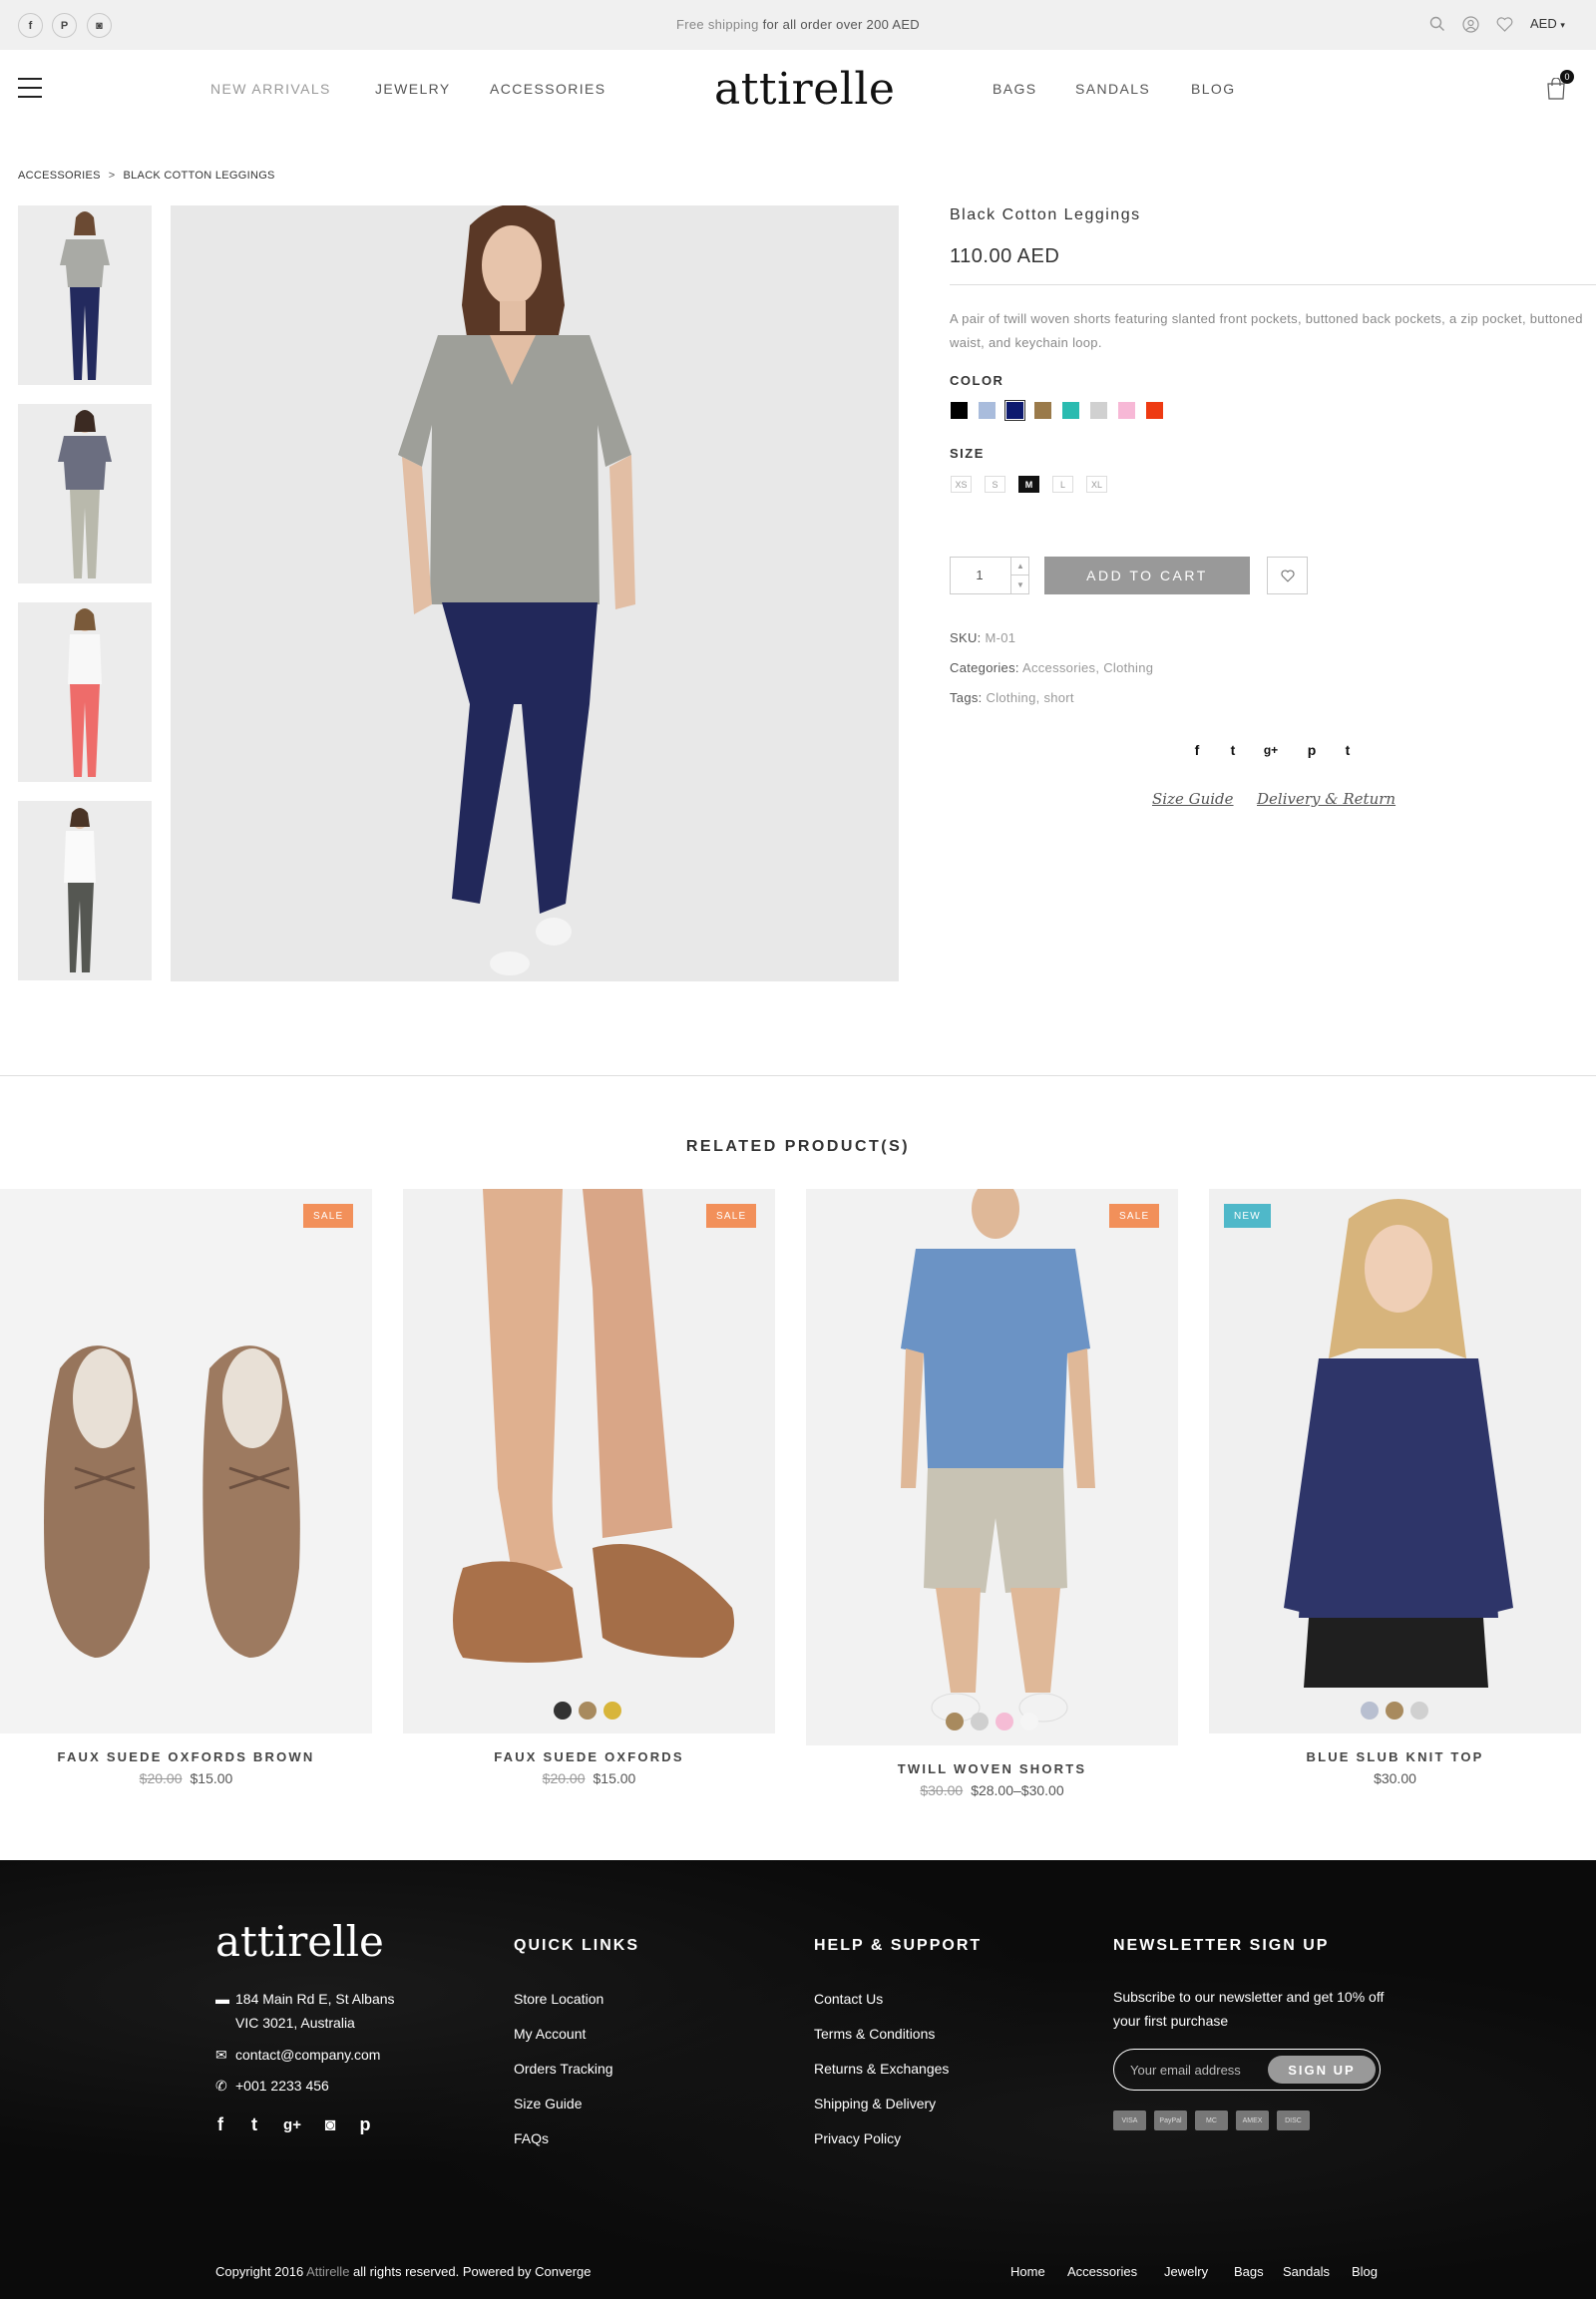  I want to click on logo: attirelle, so click(804, 89).